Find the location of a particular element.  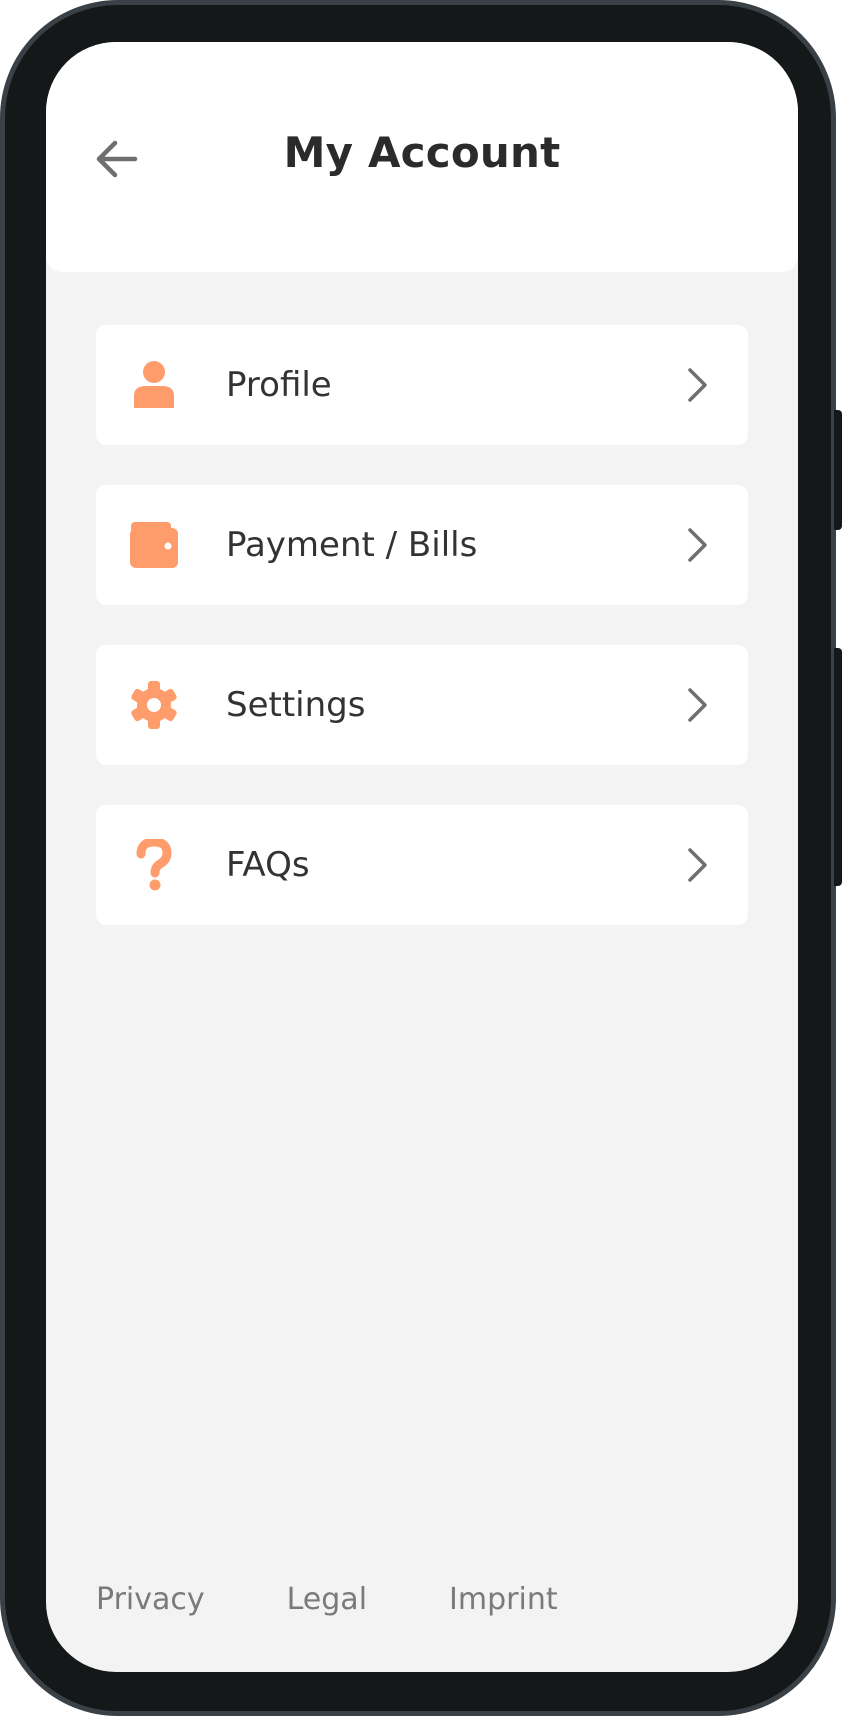

side-button-power is located at coordinates (838, 470).